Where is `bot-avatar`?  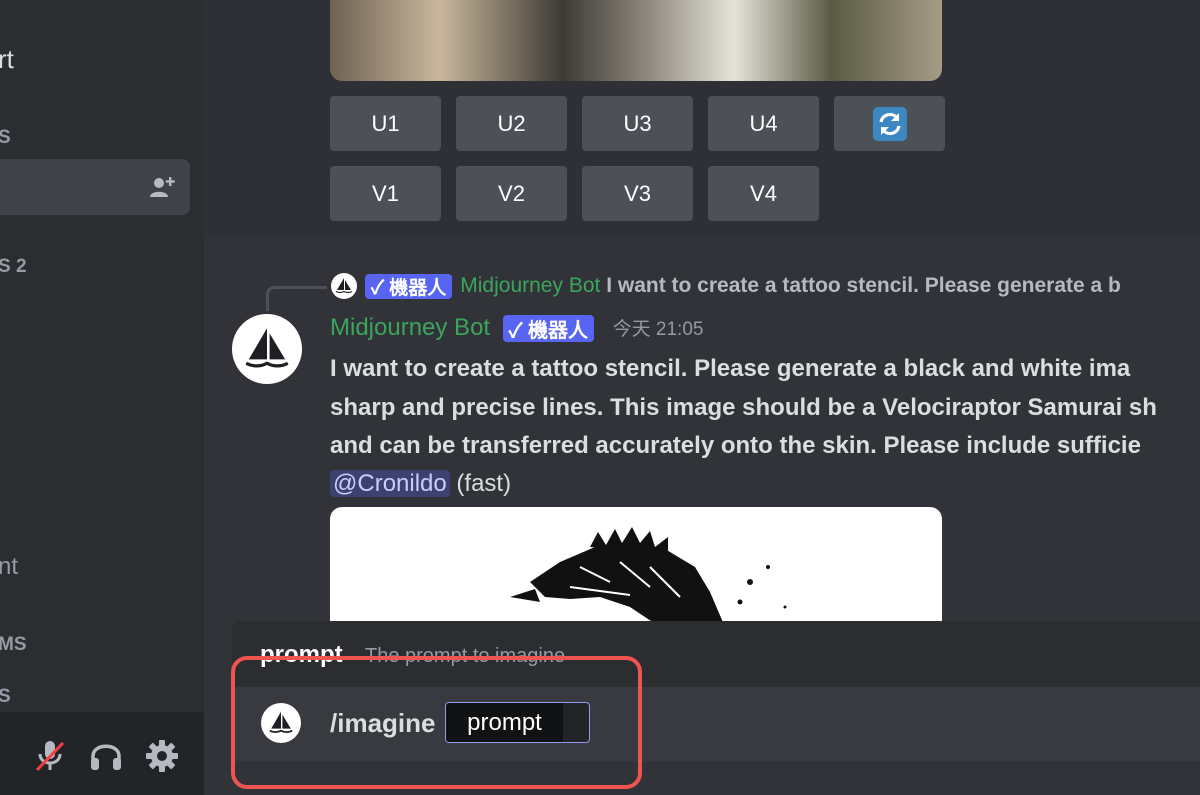
bot-avatar is located at coordinates (267, 349).